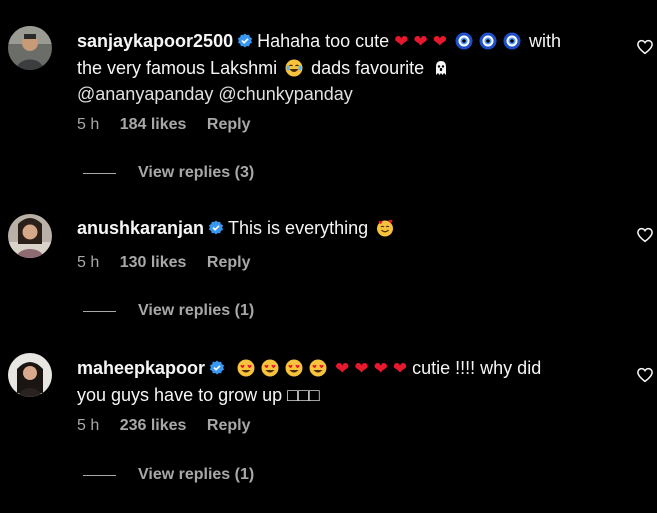 The height and width of the screenshot is (513, 657). I want to click on view-replies-label: View replies (3), so click(196, 172).